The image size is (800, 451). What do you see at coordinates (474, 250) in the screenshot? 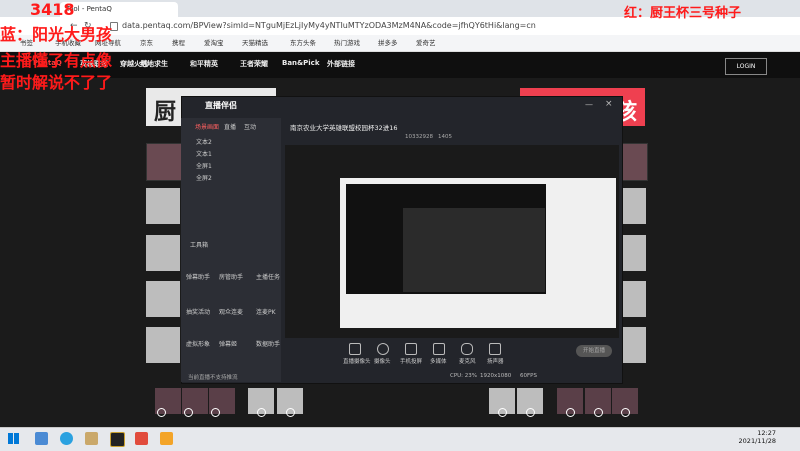
I see `preview-nested-window` at bounding box center [474, 250].